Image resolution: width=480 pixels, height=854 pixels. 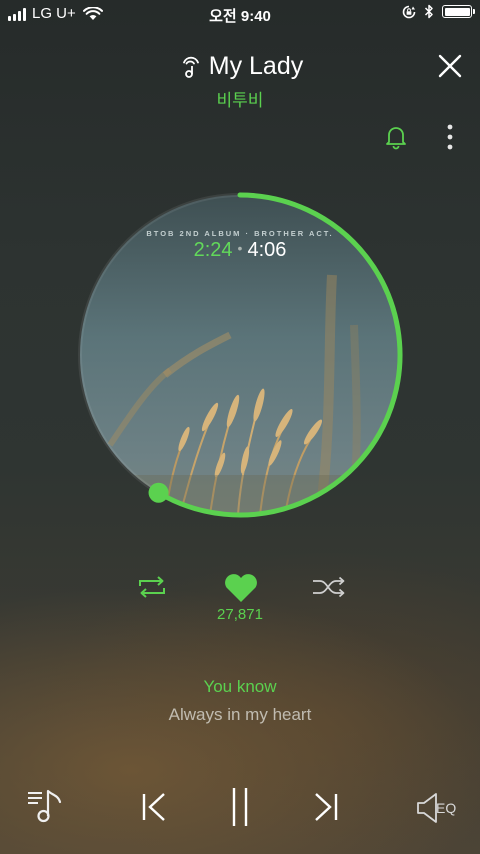 I want to click on close-button, so click(x=450, y=66).